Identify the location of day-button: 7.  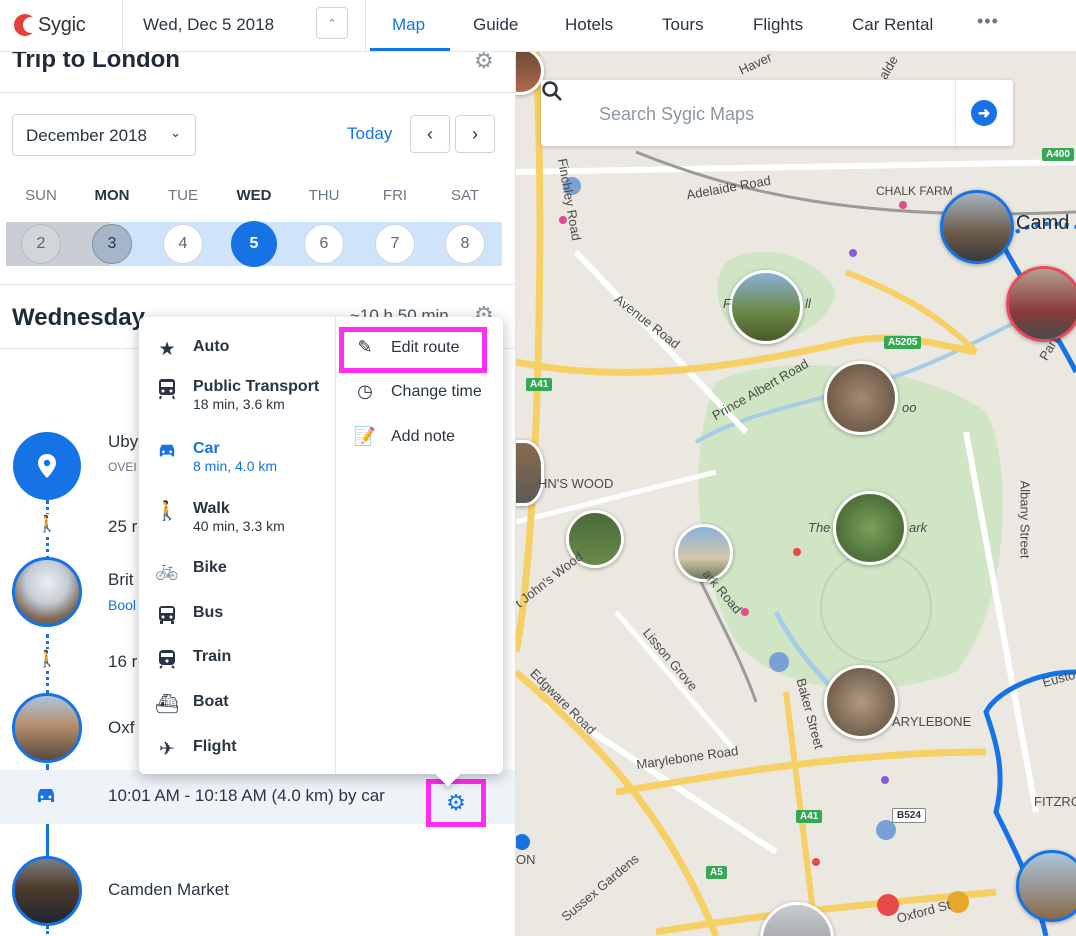
(395, 244).